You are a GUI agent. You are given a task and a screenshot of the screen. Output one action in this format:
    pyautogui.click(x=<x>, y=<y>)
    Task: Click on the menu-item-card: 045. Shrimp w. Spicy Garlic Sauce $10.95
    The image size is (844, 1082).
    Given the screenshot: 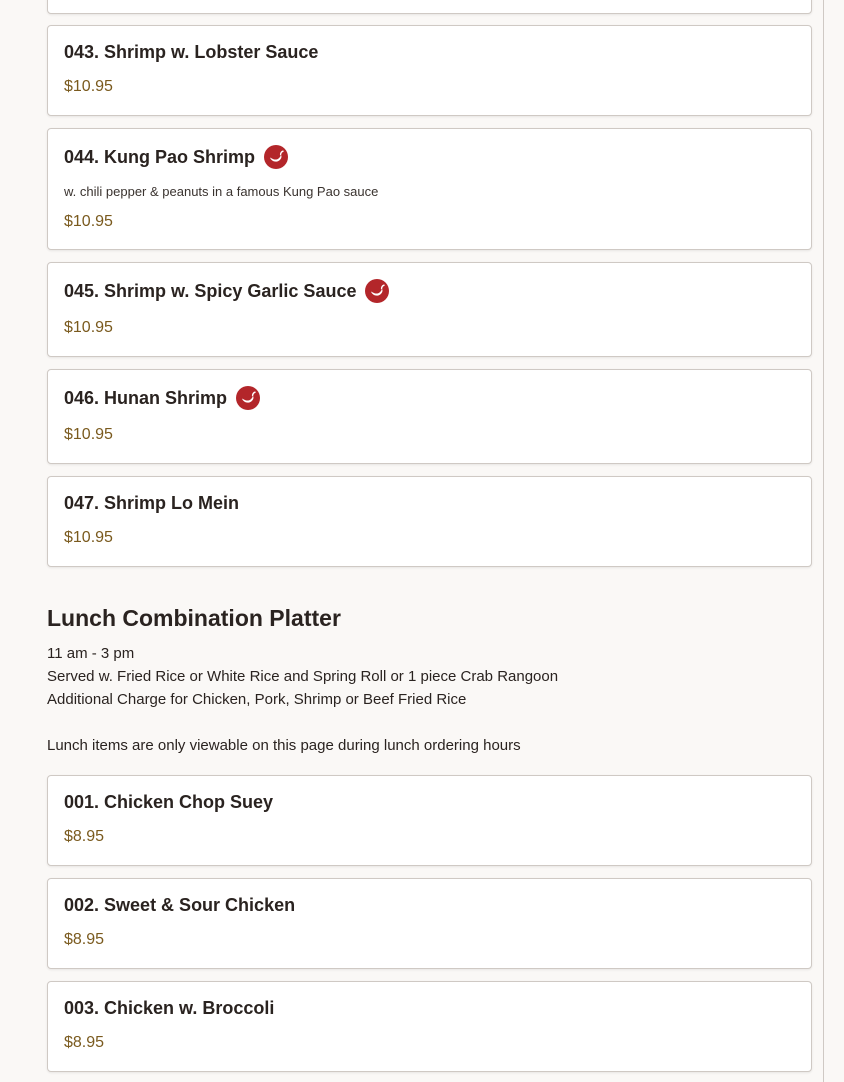 What is the action you would take?
    pyautogui.click(x=429, y=309)
    